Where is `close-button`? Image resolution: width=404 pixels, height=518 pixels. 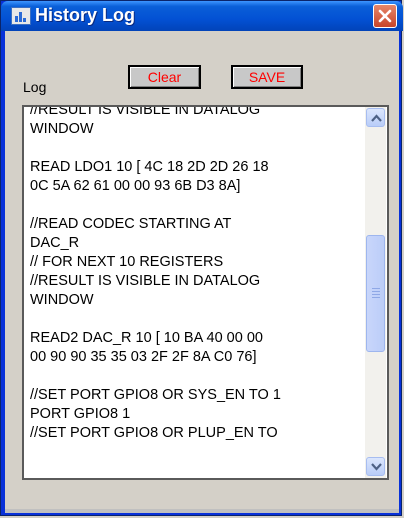
close-button is located at coordinates (385, 16).